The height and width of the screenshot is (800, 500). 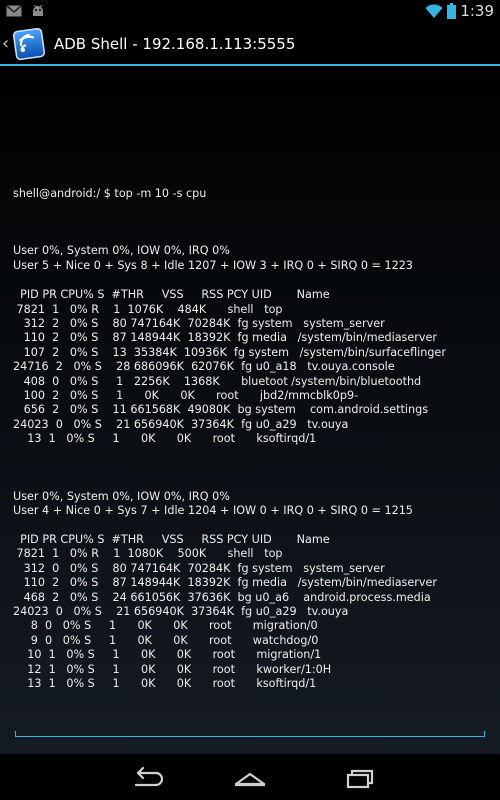 I want to click on terminal-line: shell@android:/ $ top -m 10 -s cpu, so click(x=110, y=193).